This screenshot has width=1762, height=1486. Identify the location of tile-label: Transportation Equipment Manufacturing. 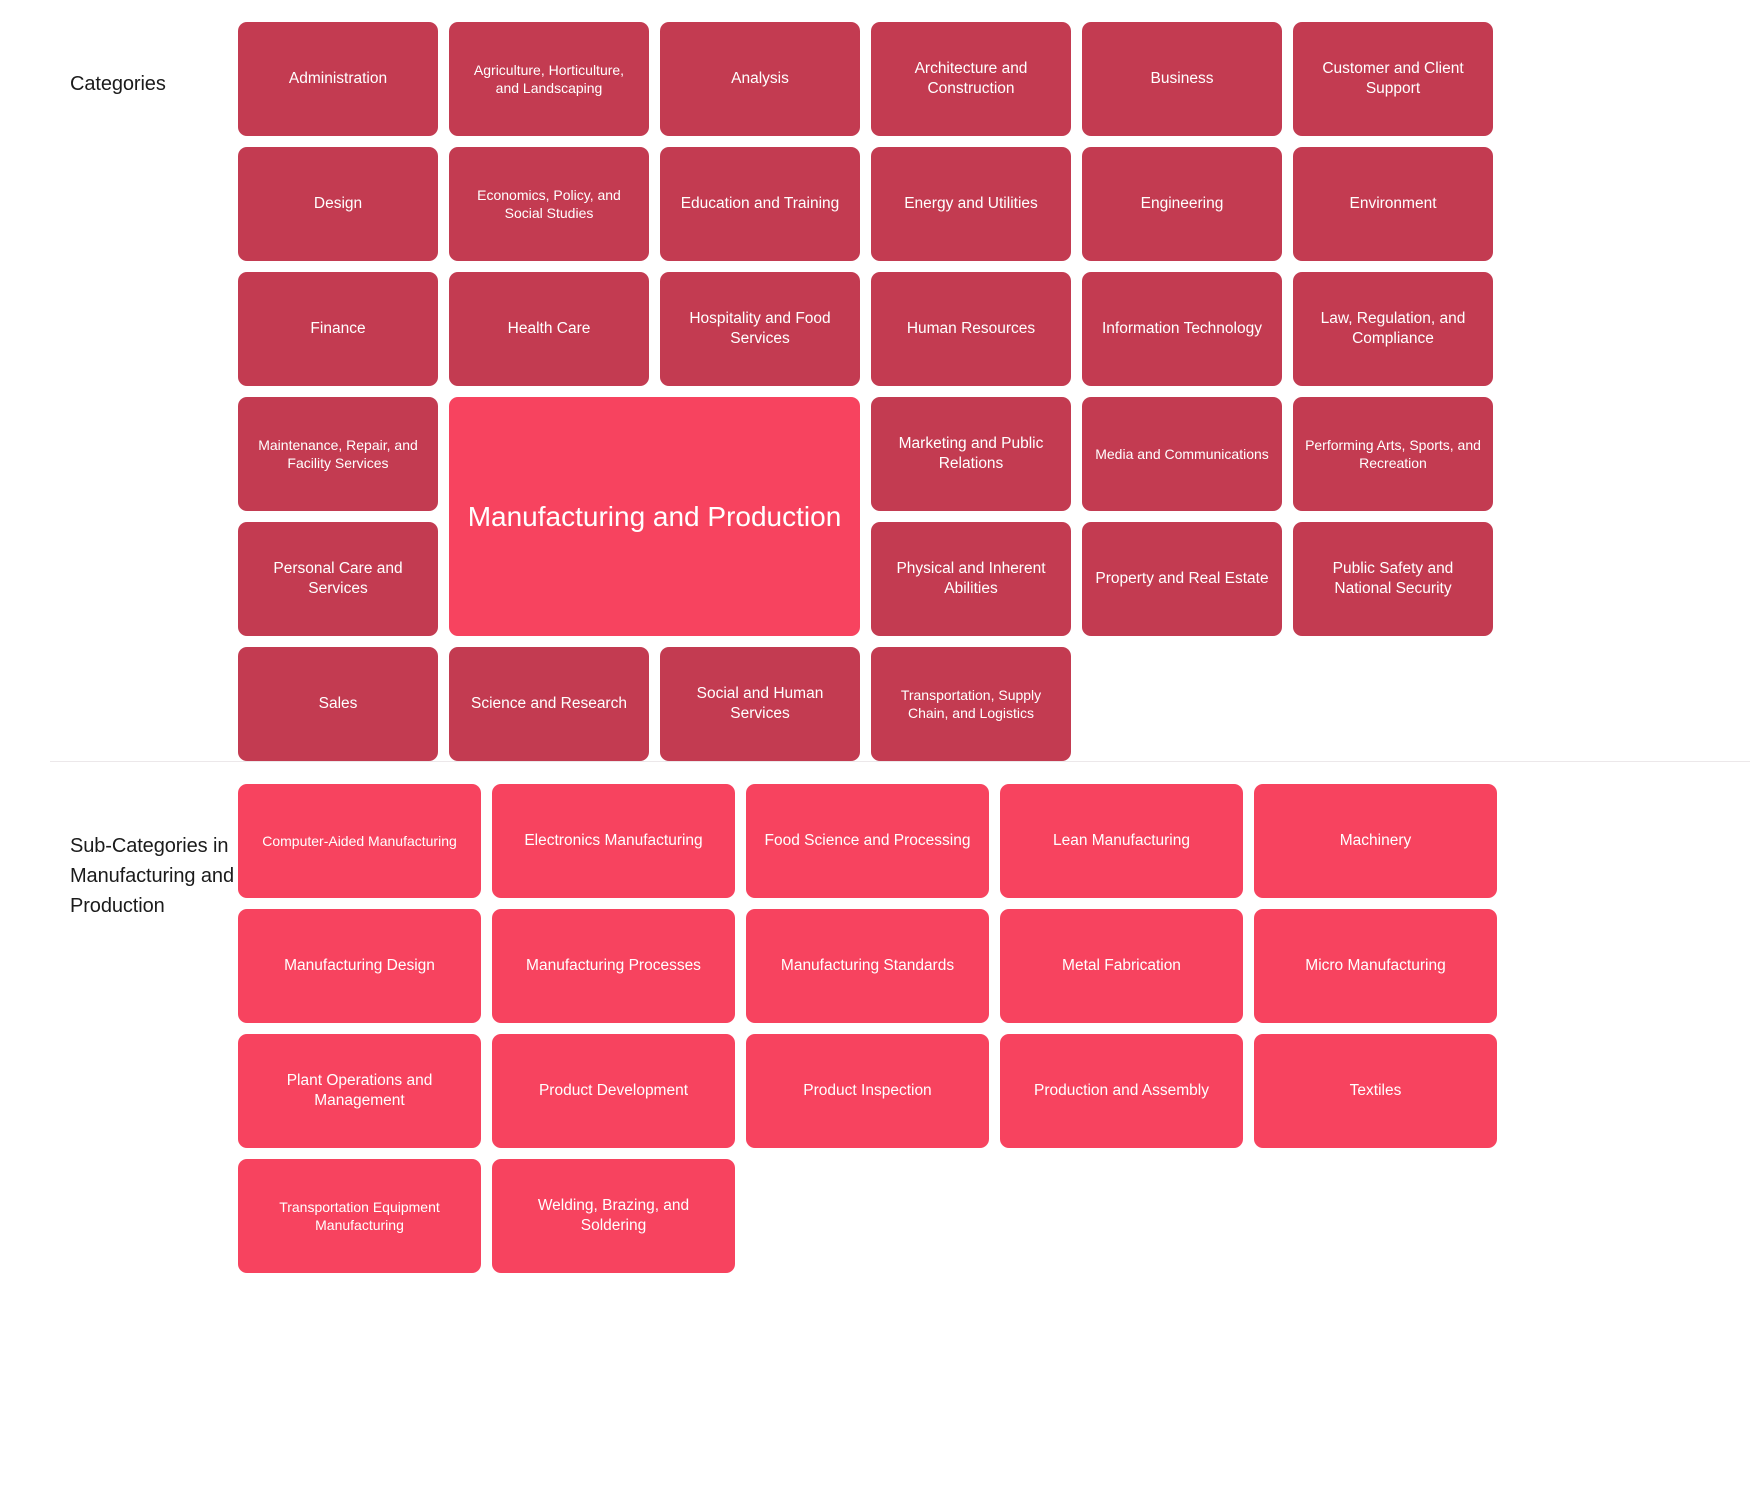
(359, 1215).